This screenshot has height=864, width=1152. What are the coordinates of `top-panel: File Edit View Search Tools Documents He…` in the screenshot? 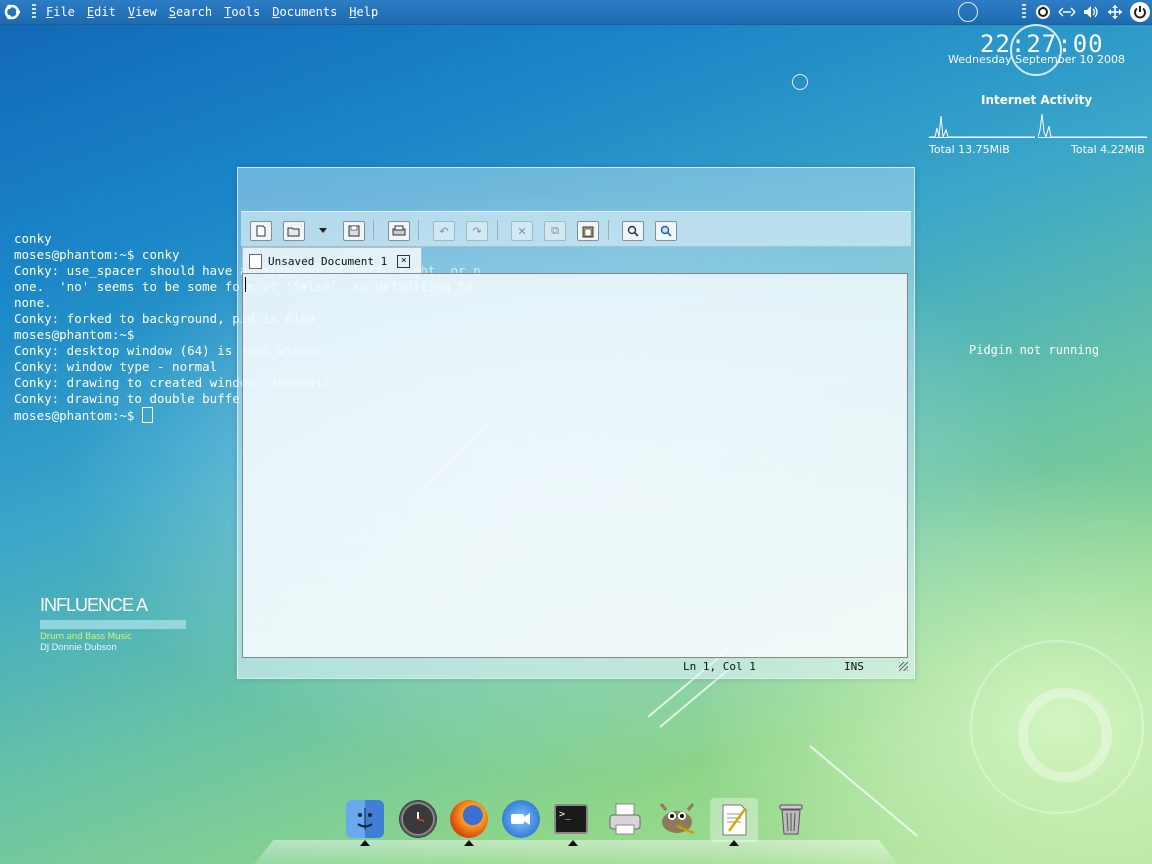 It's located at (576, 12).